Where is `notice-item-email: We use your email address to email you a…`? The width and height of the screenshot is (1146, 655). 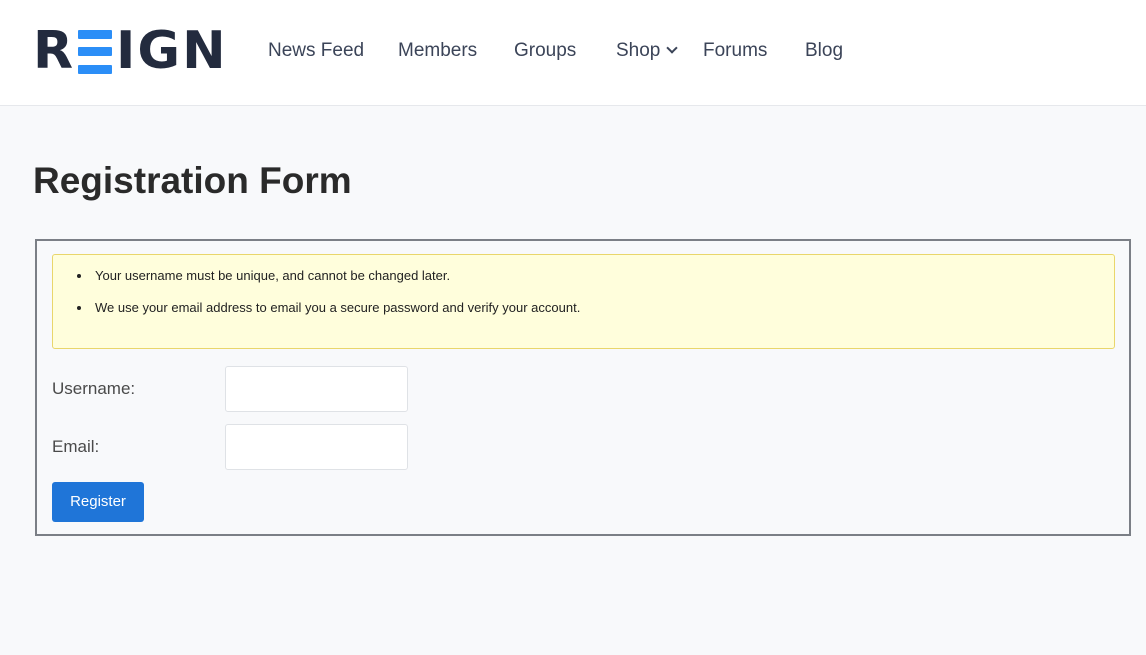 notice-item-email: We use your email address to email you a… is located at coordinates (328, 308).